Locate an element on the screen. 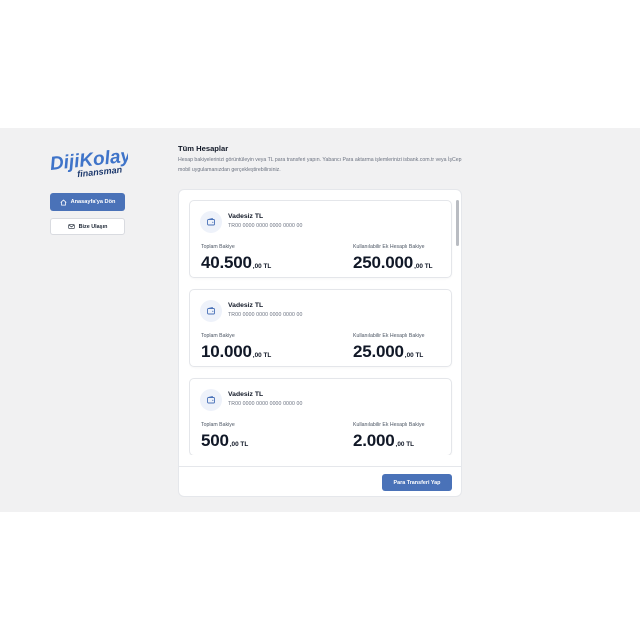 The height and width of the screenshot is (640, 640). transfer-button: Para Transferi Yap is located at coordinates (417, 482).